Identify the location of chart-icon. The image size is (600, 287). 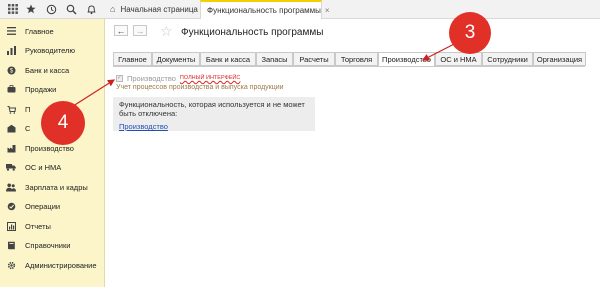
(11, 50).